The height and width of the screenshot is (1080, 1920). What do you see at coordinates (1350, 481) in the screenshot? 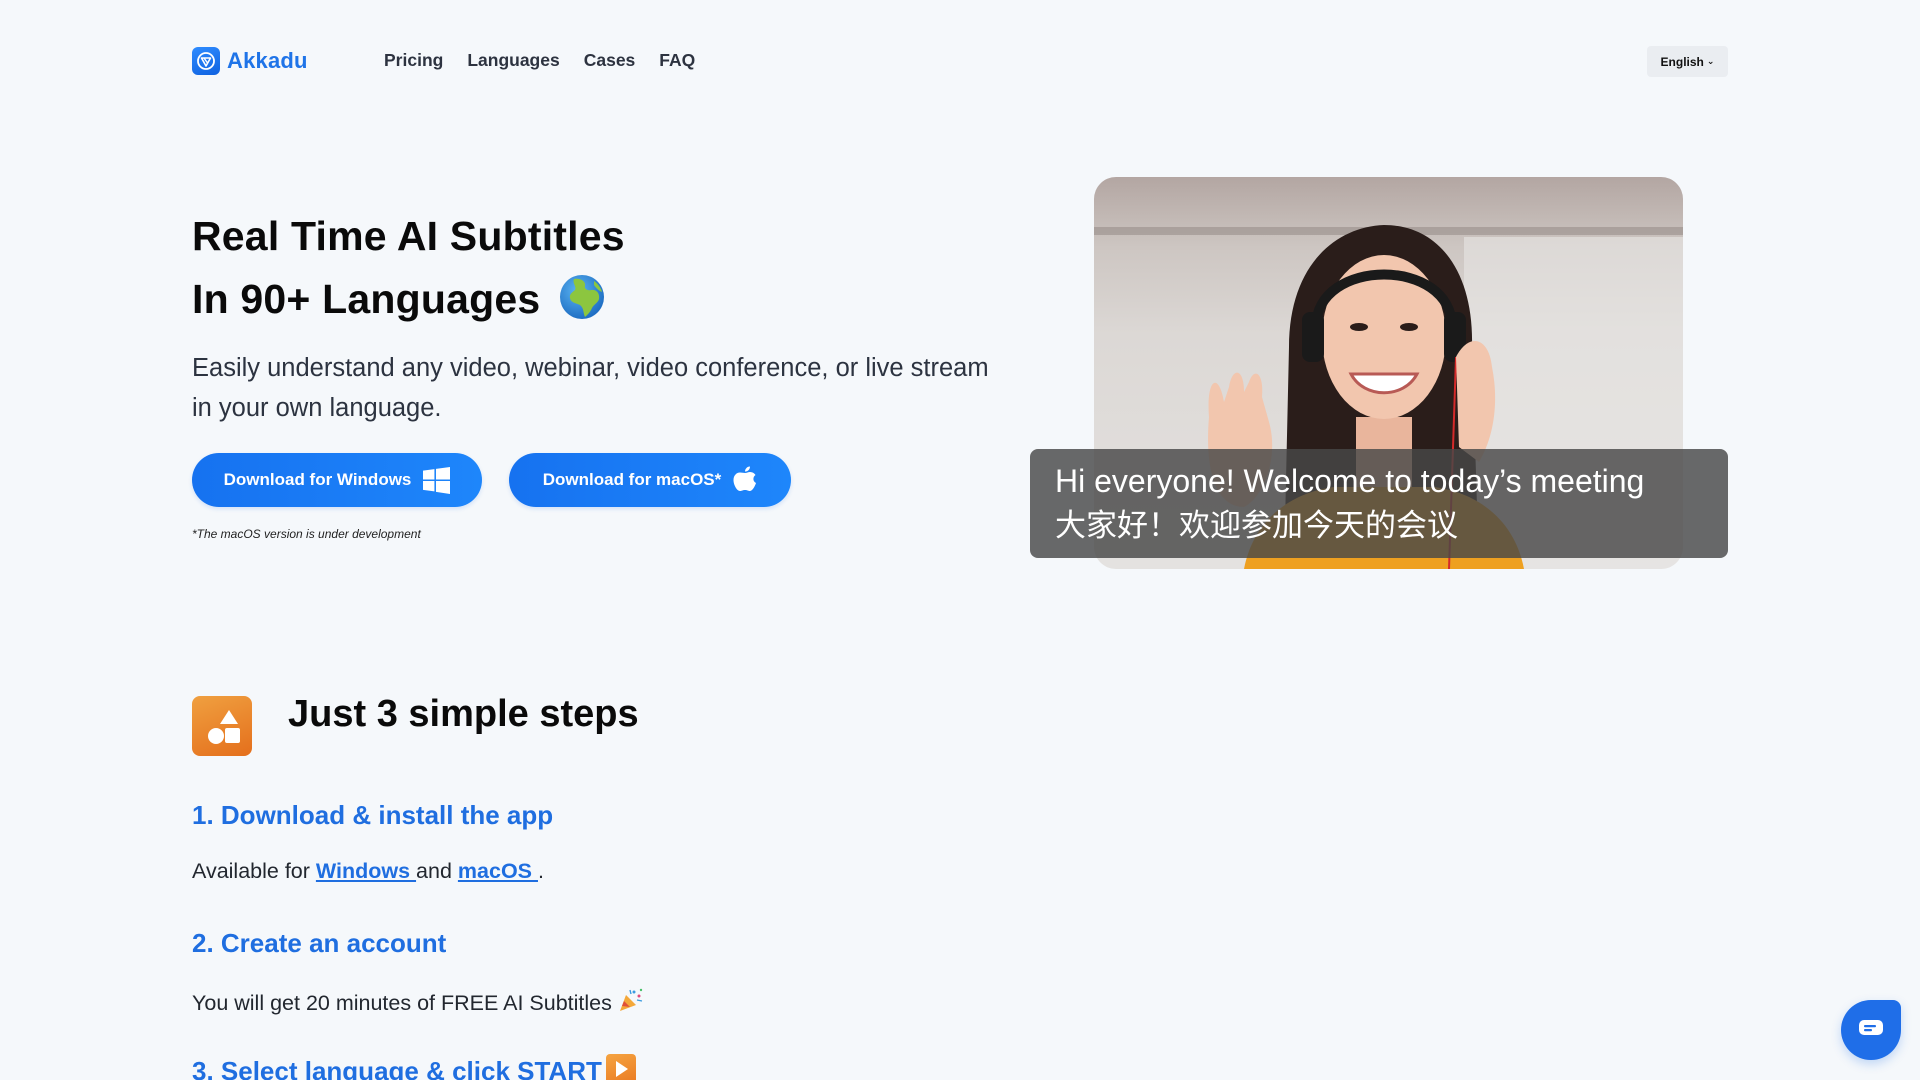
I see `subtitle-english: Hi everyone! Welcome to today’s meeting` at bounding box center [1350, 481].